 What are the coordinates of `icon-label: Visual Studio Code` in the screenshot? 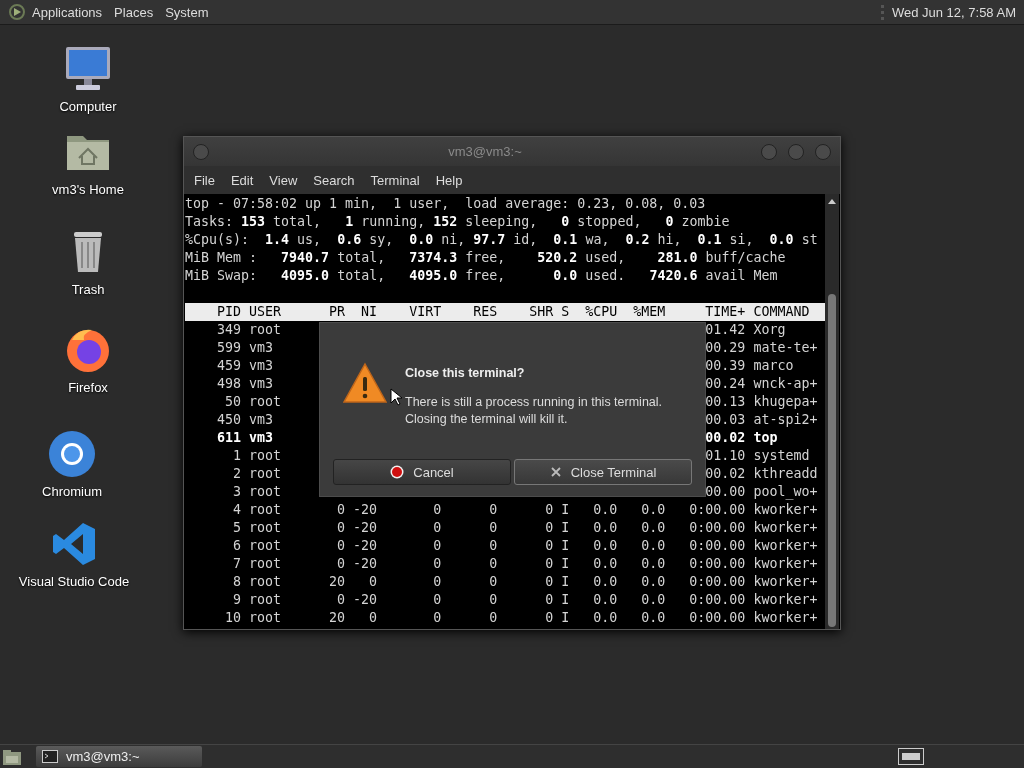 It's located at (74, 581).